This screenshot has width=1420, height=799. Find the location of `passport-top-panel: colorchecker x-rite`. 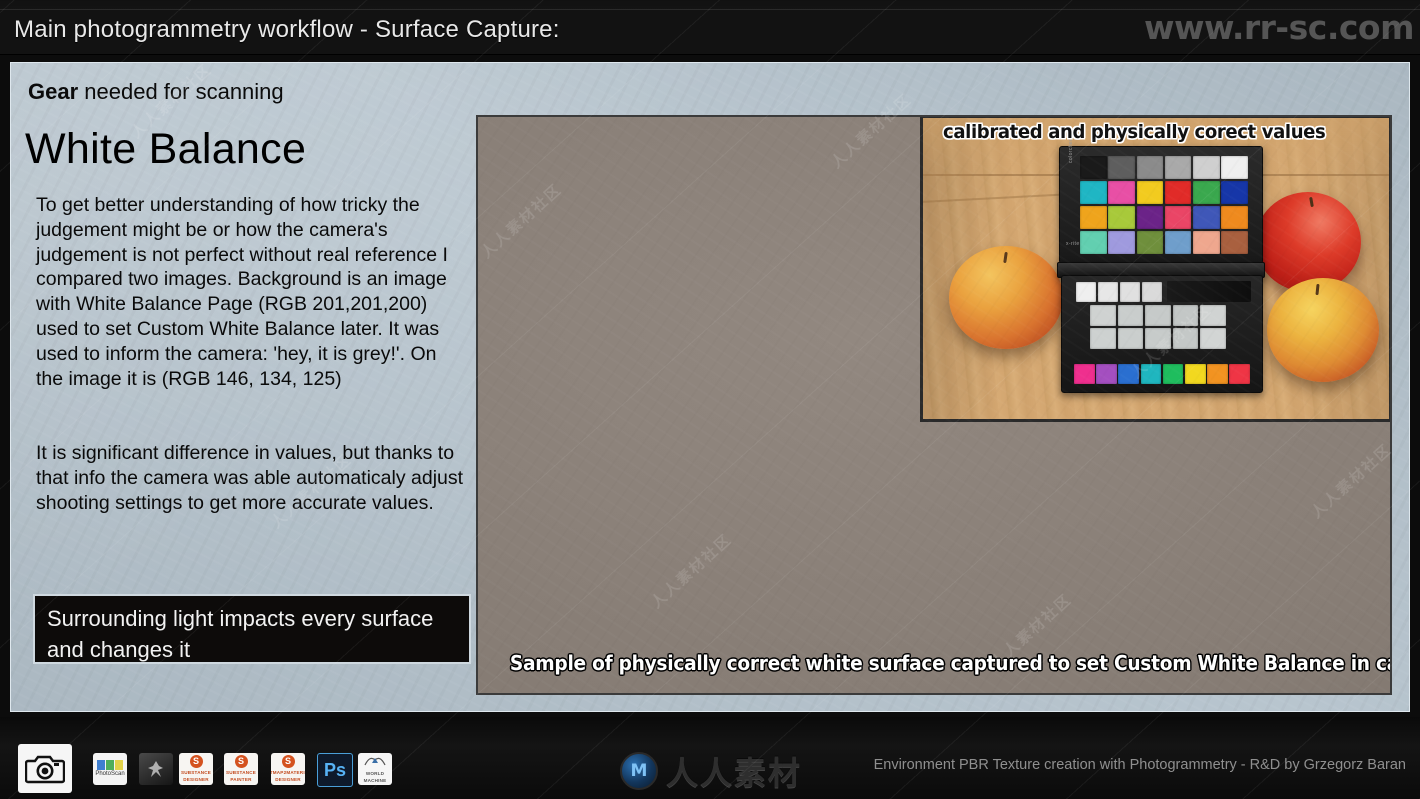

passport-top-panel: colorchecker x-rite is located at coordinates (1161, 197).